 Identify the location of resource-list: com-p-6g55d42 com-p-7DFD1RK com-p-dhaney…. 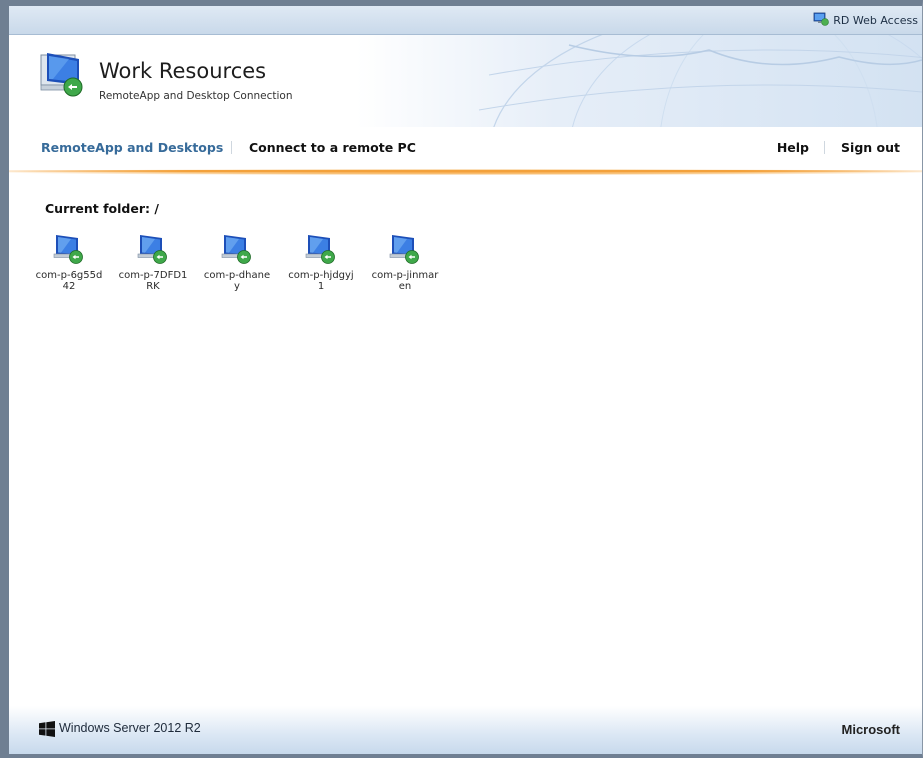
(237, 262).